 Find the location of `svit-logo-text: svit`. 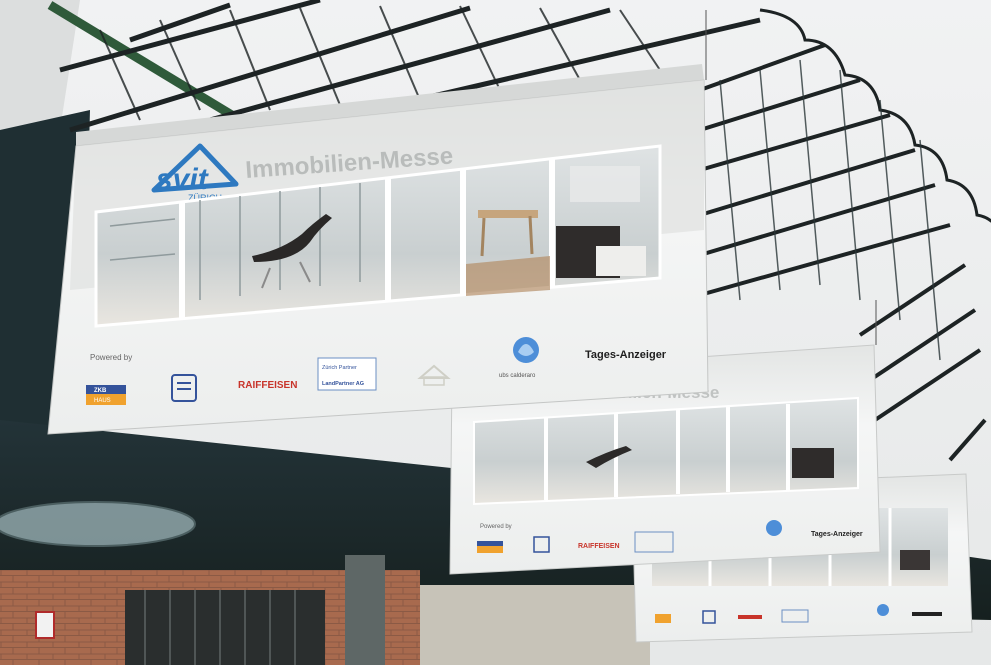

svit-logo-text: svit is located at coordinates (183, 179).